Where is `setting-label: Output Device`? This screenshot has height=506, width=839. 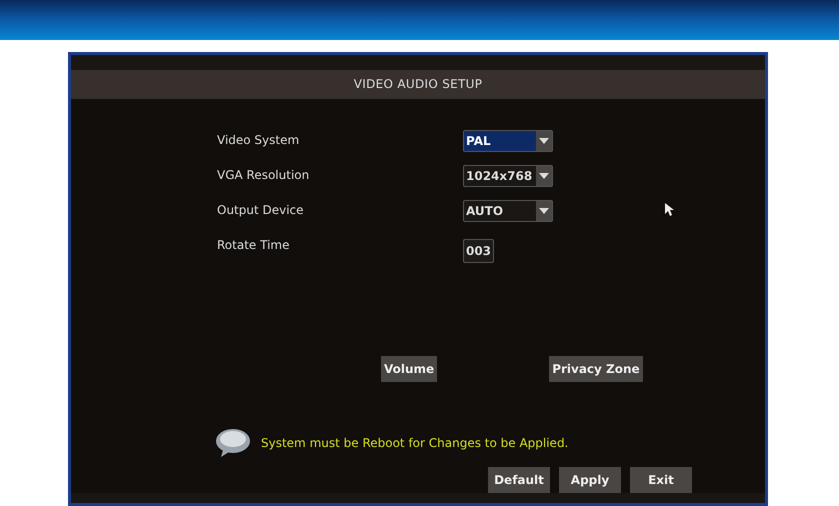
setting-label: Output Device is located at coordinates (261, 210).